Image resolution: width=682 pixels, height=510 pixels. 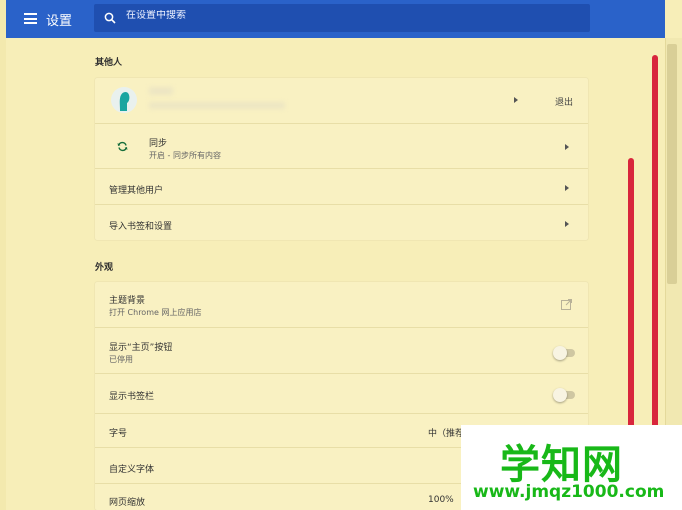 I want to click on window-edge, so click(x=3, y=255).